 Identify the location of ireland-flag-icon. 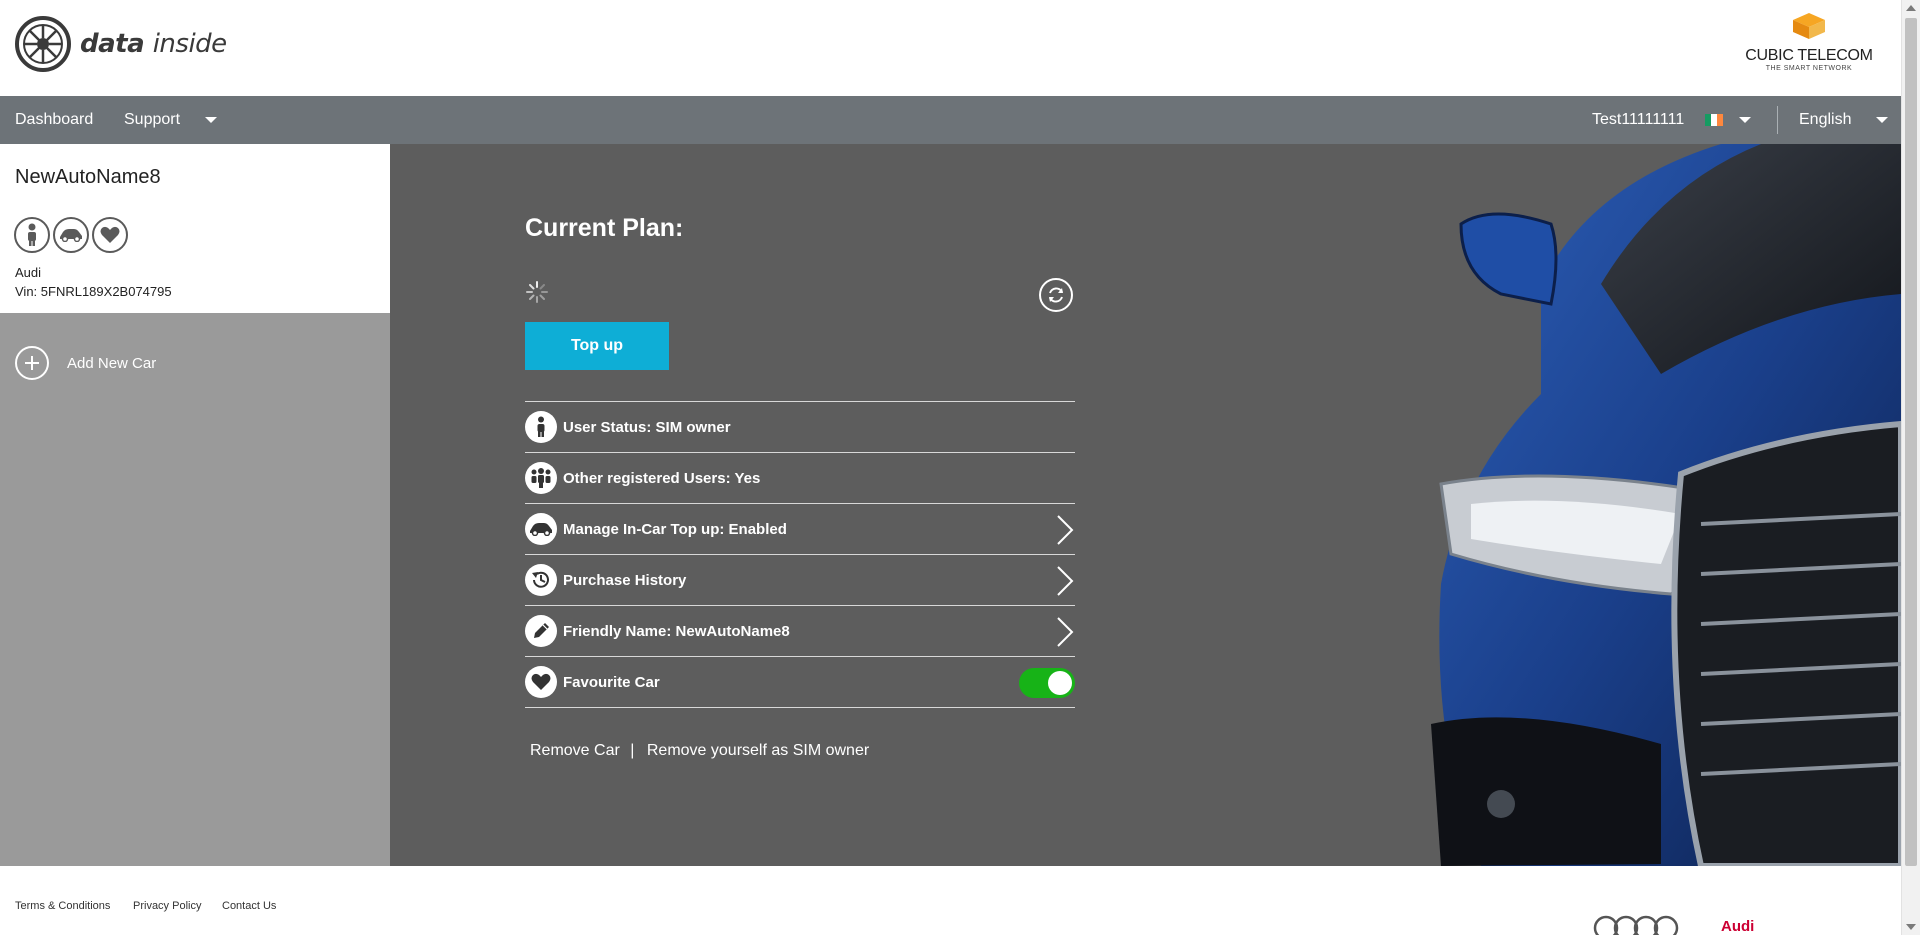
(1713, 119).